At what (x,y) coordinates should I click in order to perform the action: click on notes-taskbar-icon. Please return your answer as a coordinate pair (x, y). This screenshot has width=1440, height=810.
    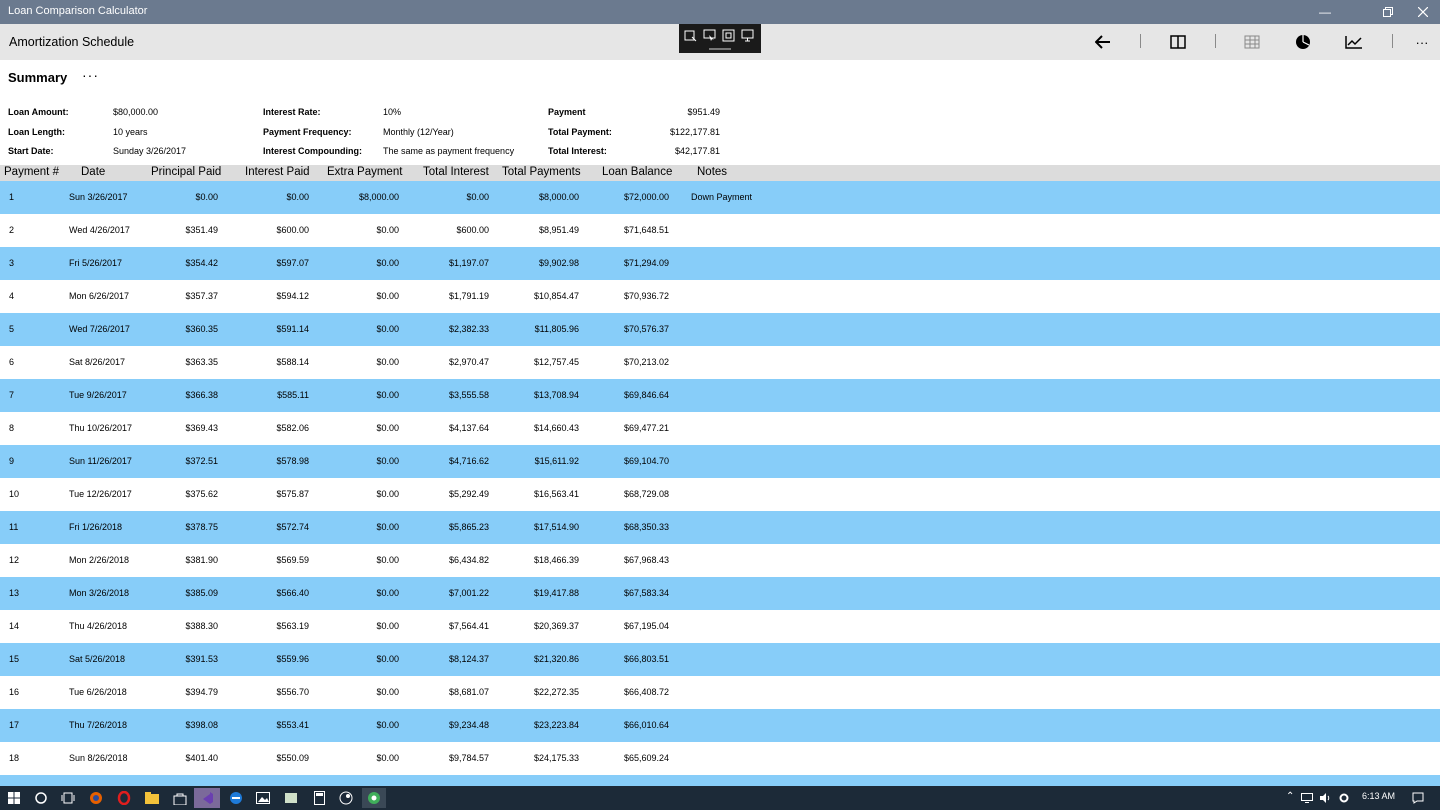
    Looking at the image, I should click on (291, 798).